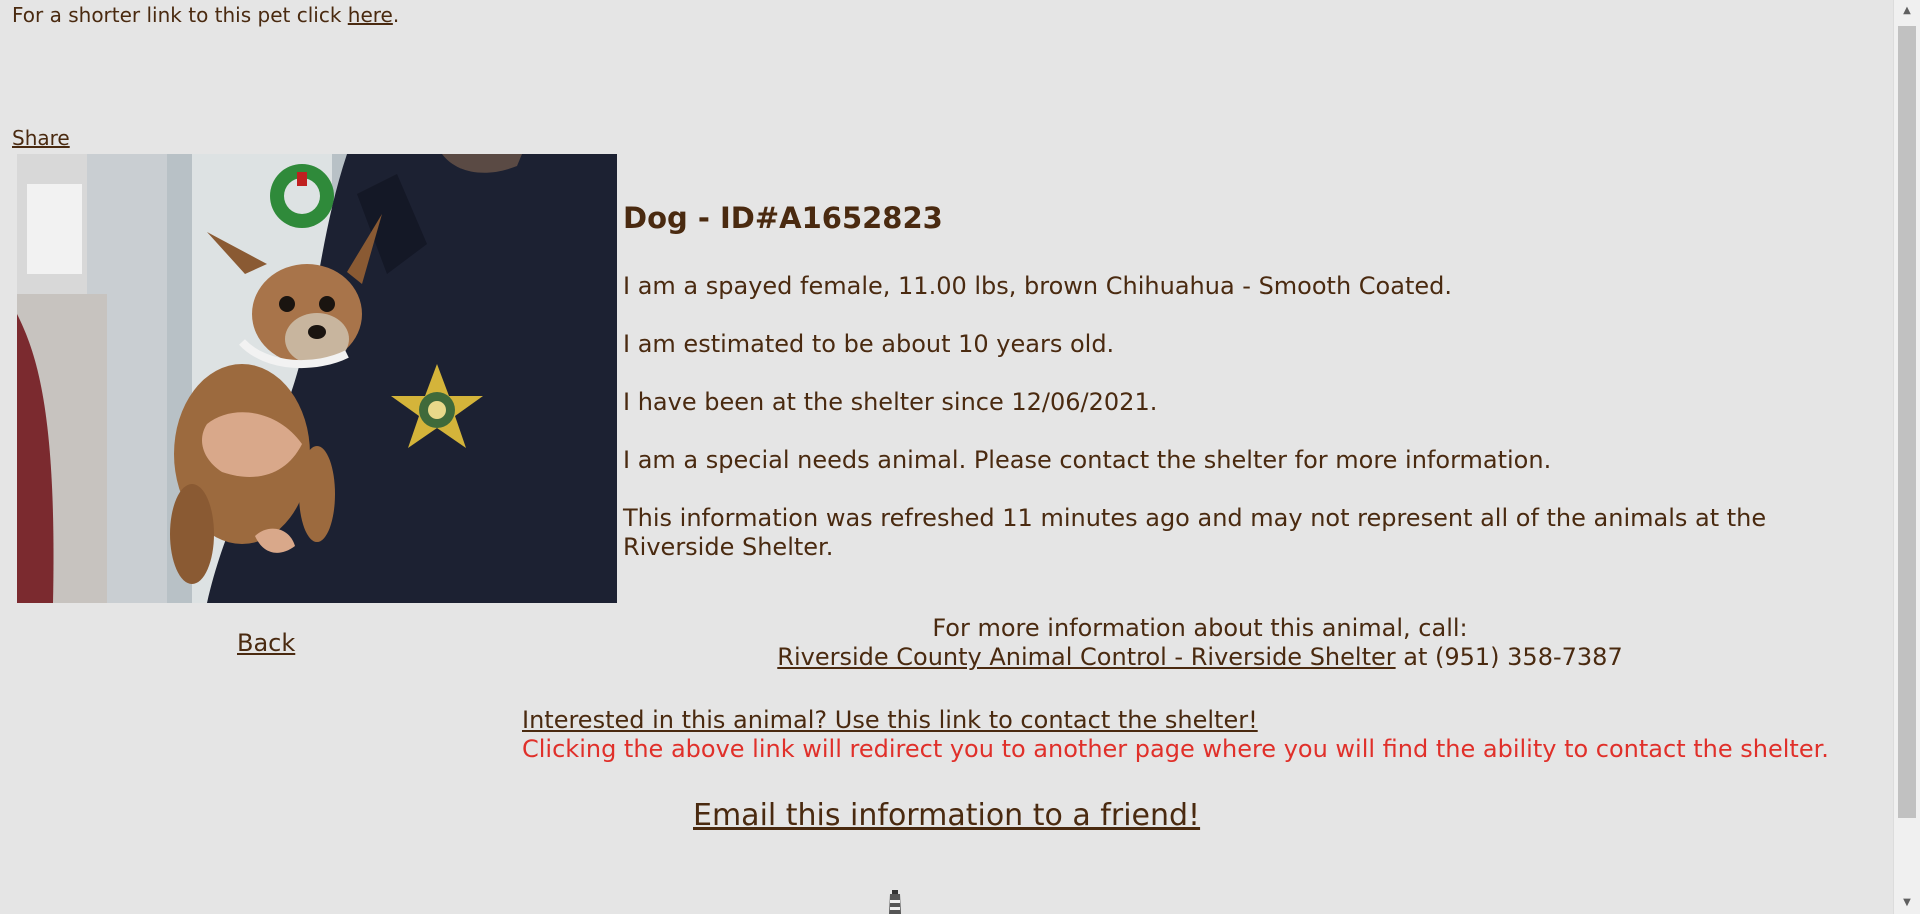  Describe the element at coordinates (41, 138) in the screenshot. I see `share-link: Share` at that location.